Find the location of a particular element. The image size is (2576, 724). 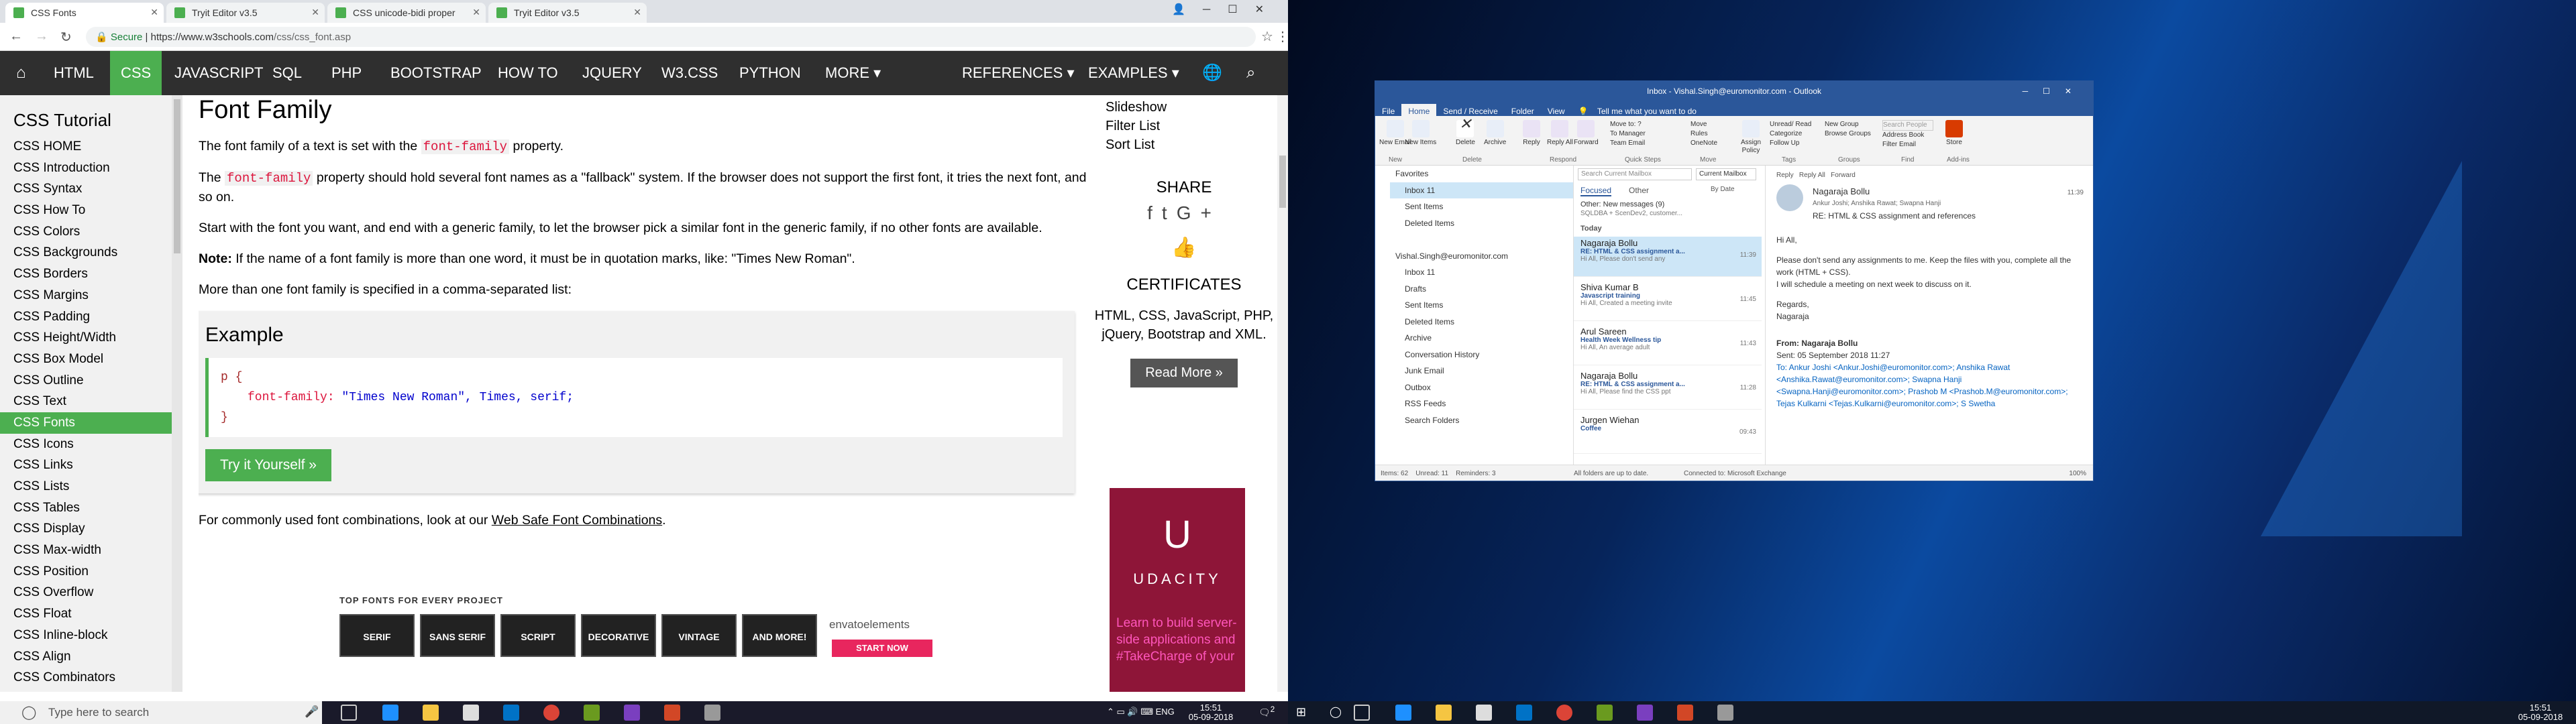

filter-email-button: Filter Email is located at coordinates (1907, 144).